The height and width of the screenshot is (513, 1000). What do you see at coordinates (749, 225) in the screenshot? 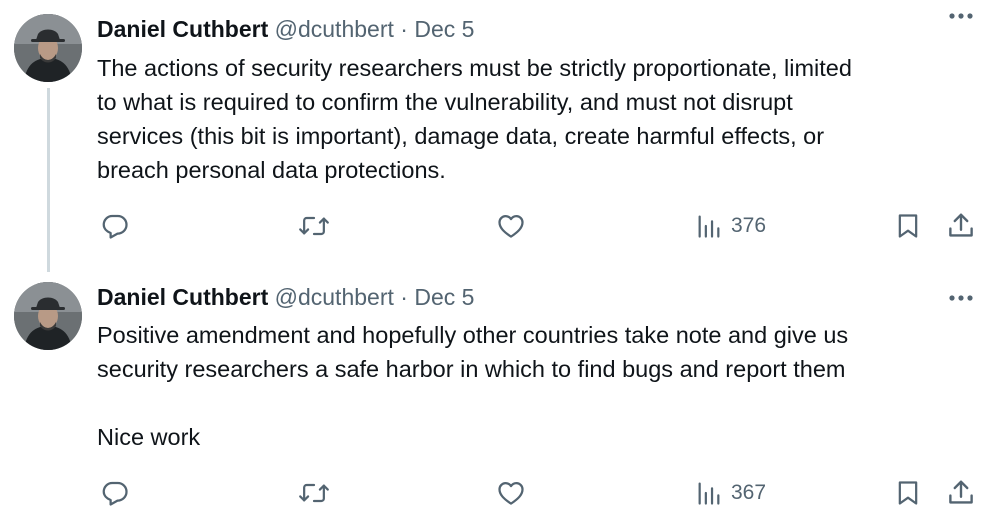
I see `views-count: 376` at bounding box center [749, 225].